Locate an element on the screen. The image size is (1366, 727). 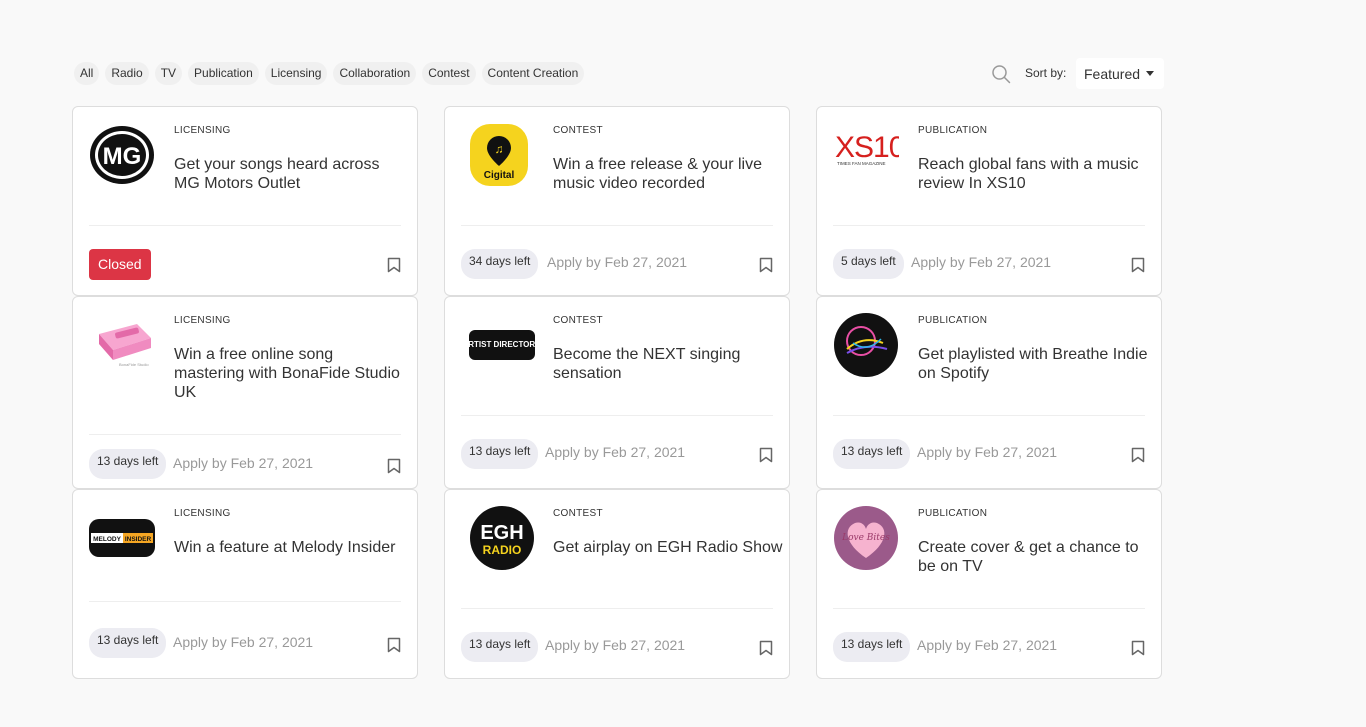
svg-text: RADIO is located at coordinates (502, 550).